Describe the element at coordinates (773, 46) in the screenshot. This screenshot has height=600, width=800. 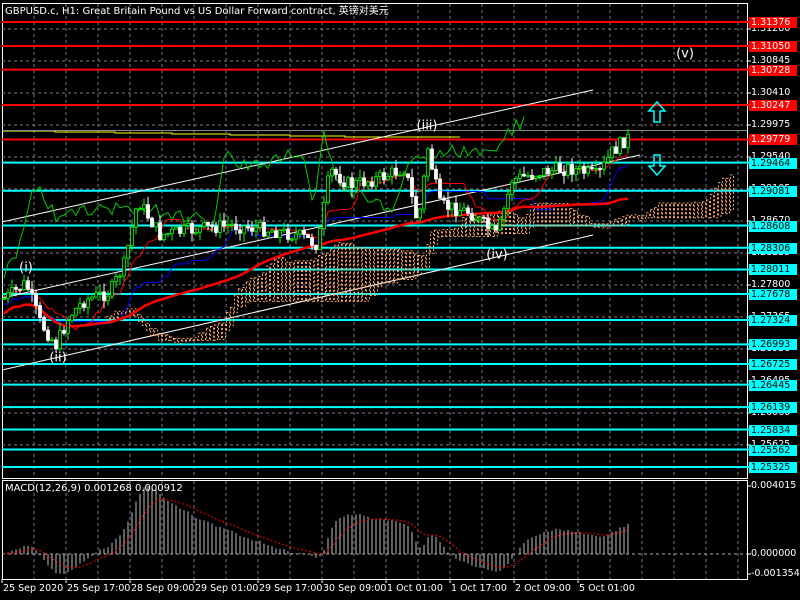
I see `resistance-price-label: 1.31050` at that location.